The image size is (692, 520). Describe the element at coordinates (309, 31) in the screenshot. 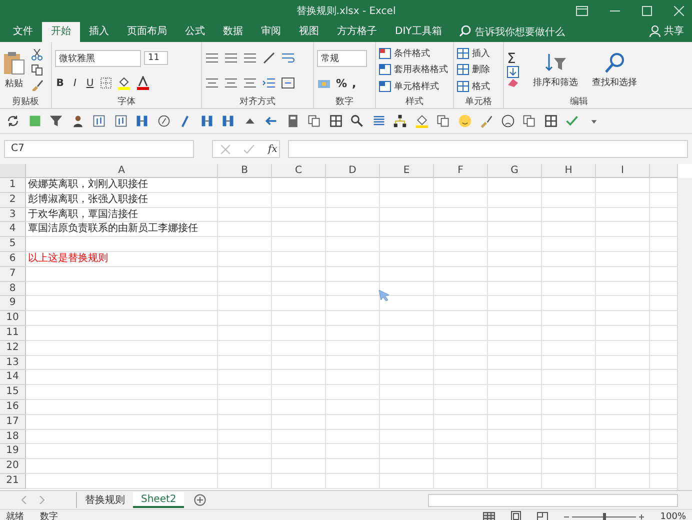

I see `ribbon-tab: 视图` at that location.